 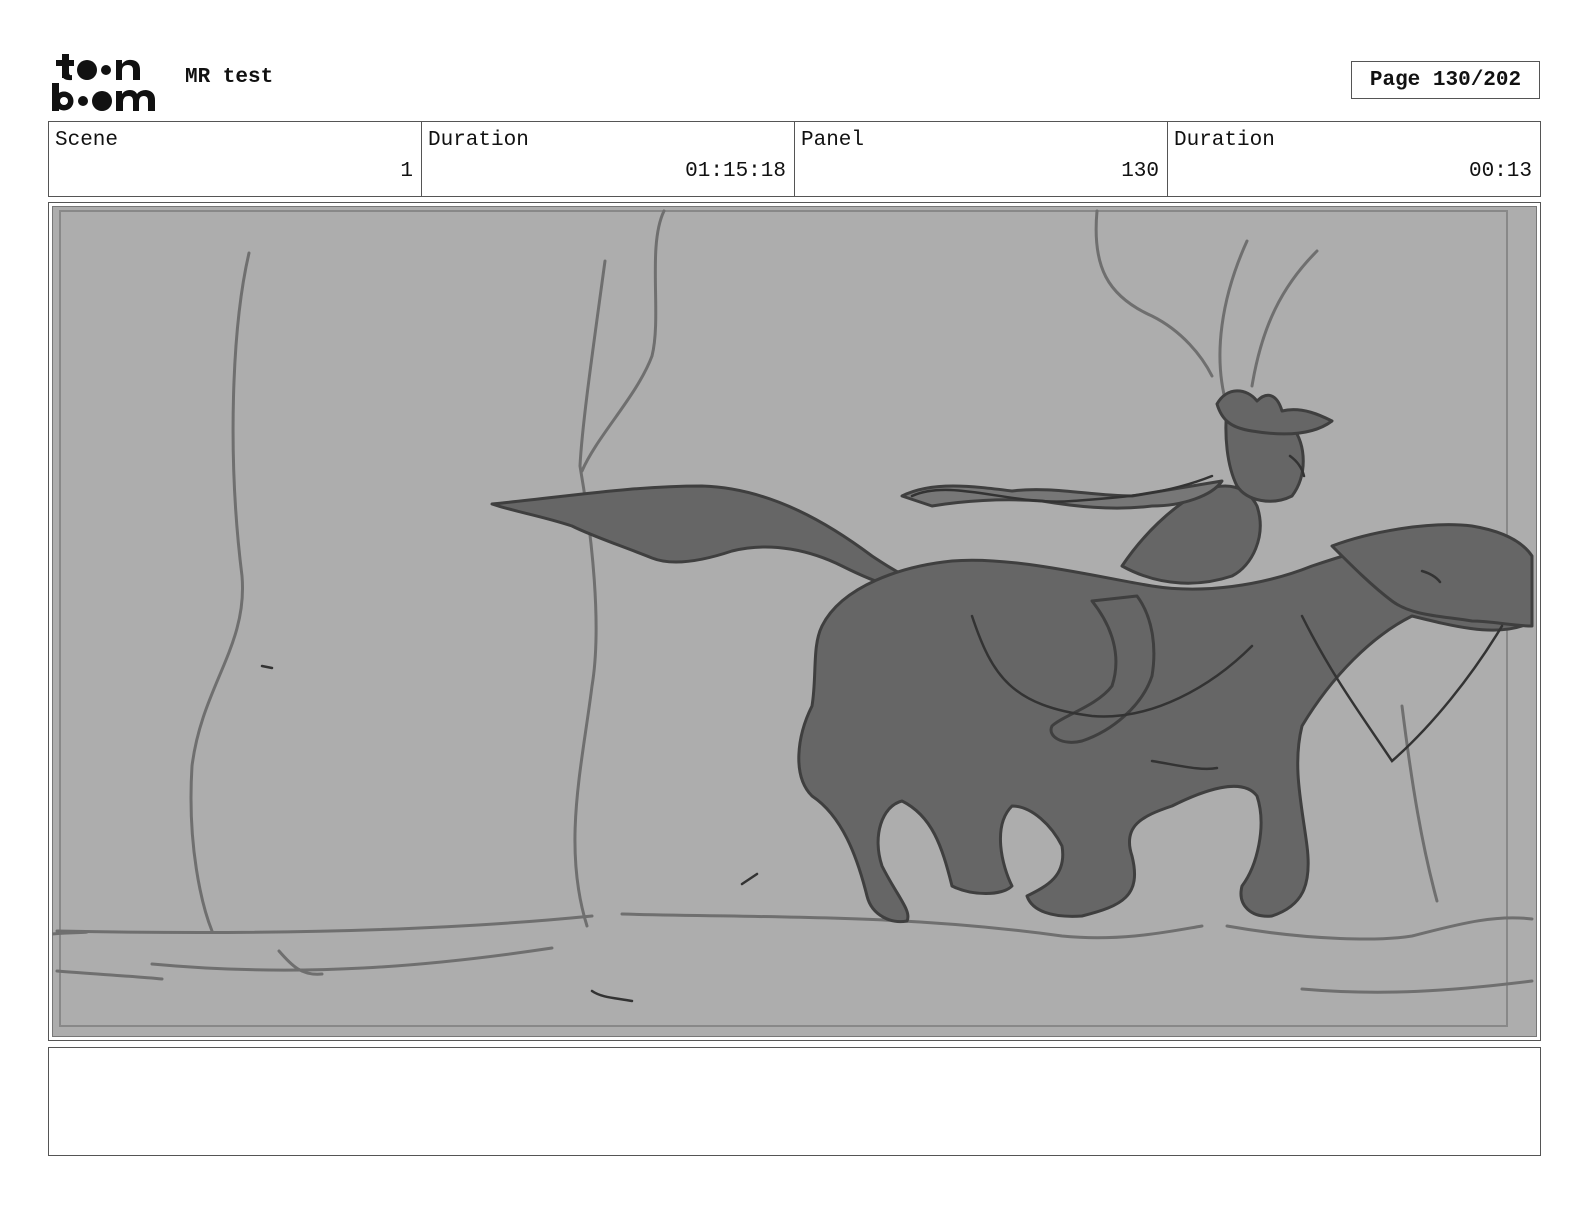 What do you see at coordinates (1140, 171) in the screenshot?
I see `panel-value: 130` at bounding box center [1140, 171].